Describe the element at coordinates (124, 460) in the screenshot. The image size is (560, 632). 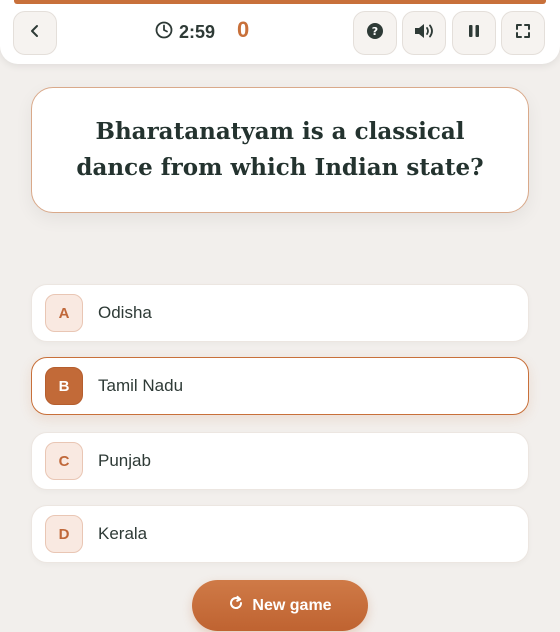
I see `answer-label: Punjab` at that location.